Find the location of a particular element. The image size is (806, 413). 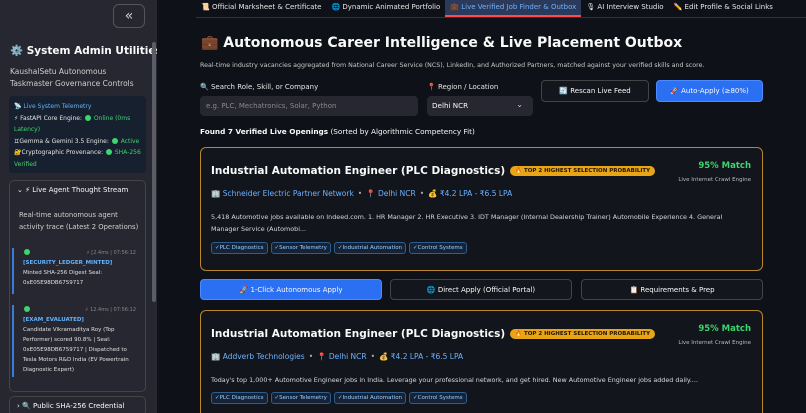

log-time: ⚡ [2.4ms | 07:56:12 is located at coordinates (111, 253).